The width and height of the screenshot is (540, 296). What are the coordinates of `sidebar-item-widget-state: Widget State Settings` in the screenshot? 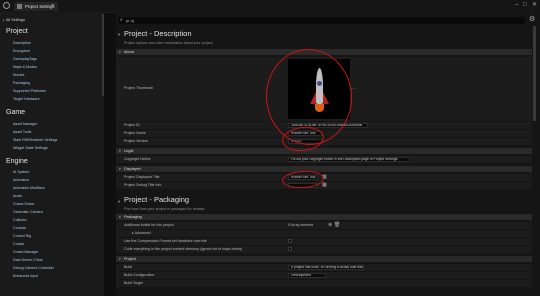 It's located at (30, 148).